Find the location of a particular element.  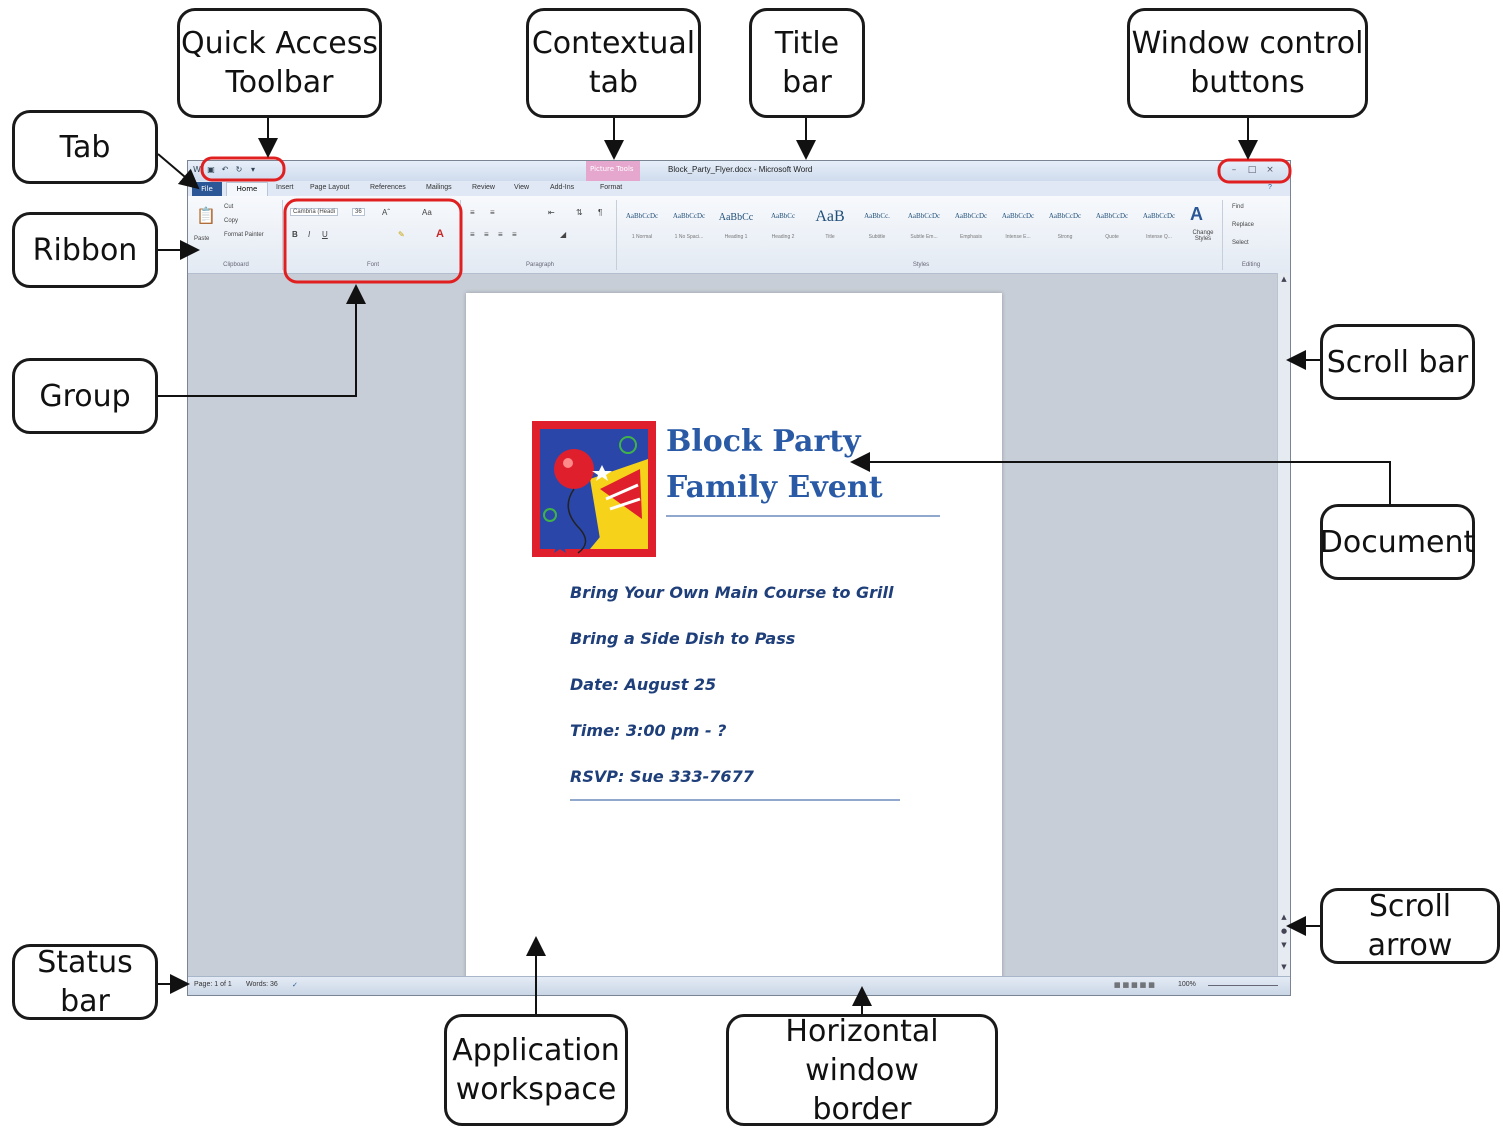

change-styles-button: Change Styles is located at coordinates (1203, 236).